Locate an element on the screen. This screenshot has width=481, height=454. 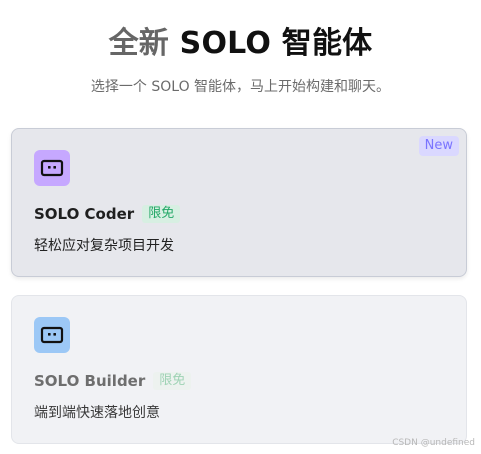
page-title: 全新 SOLO 智能体 is located at coordinates (240, 40).